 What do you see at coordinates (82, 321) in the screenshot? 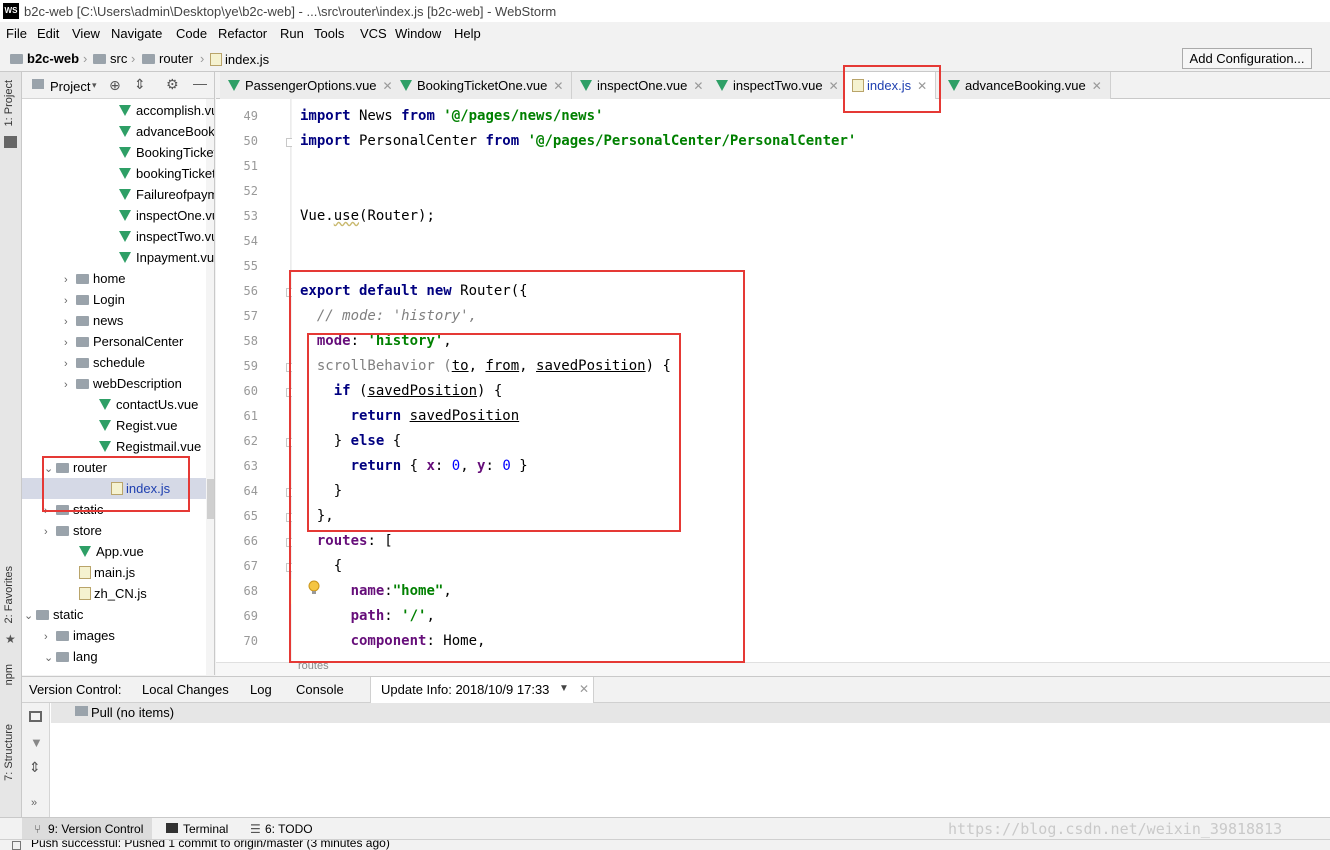
I see `folder-icon` at bounding box center [82, 321].